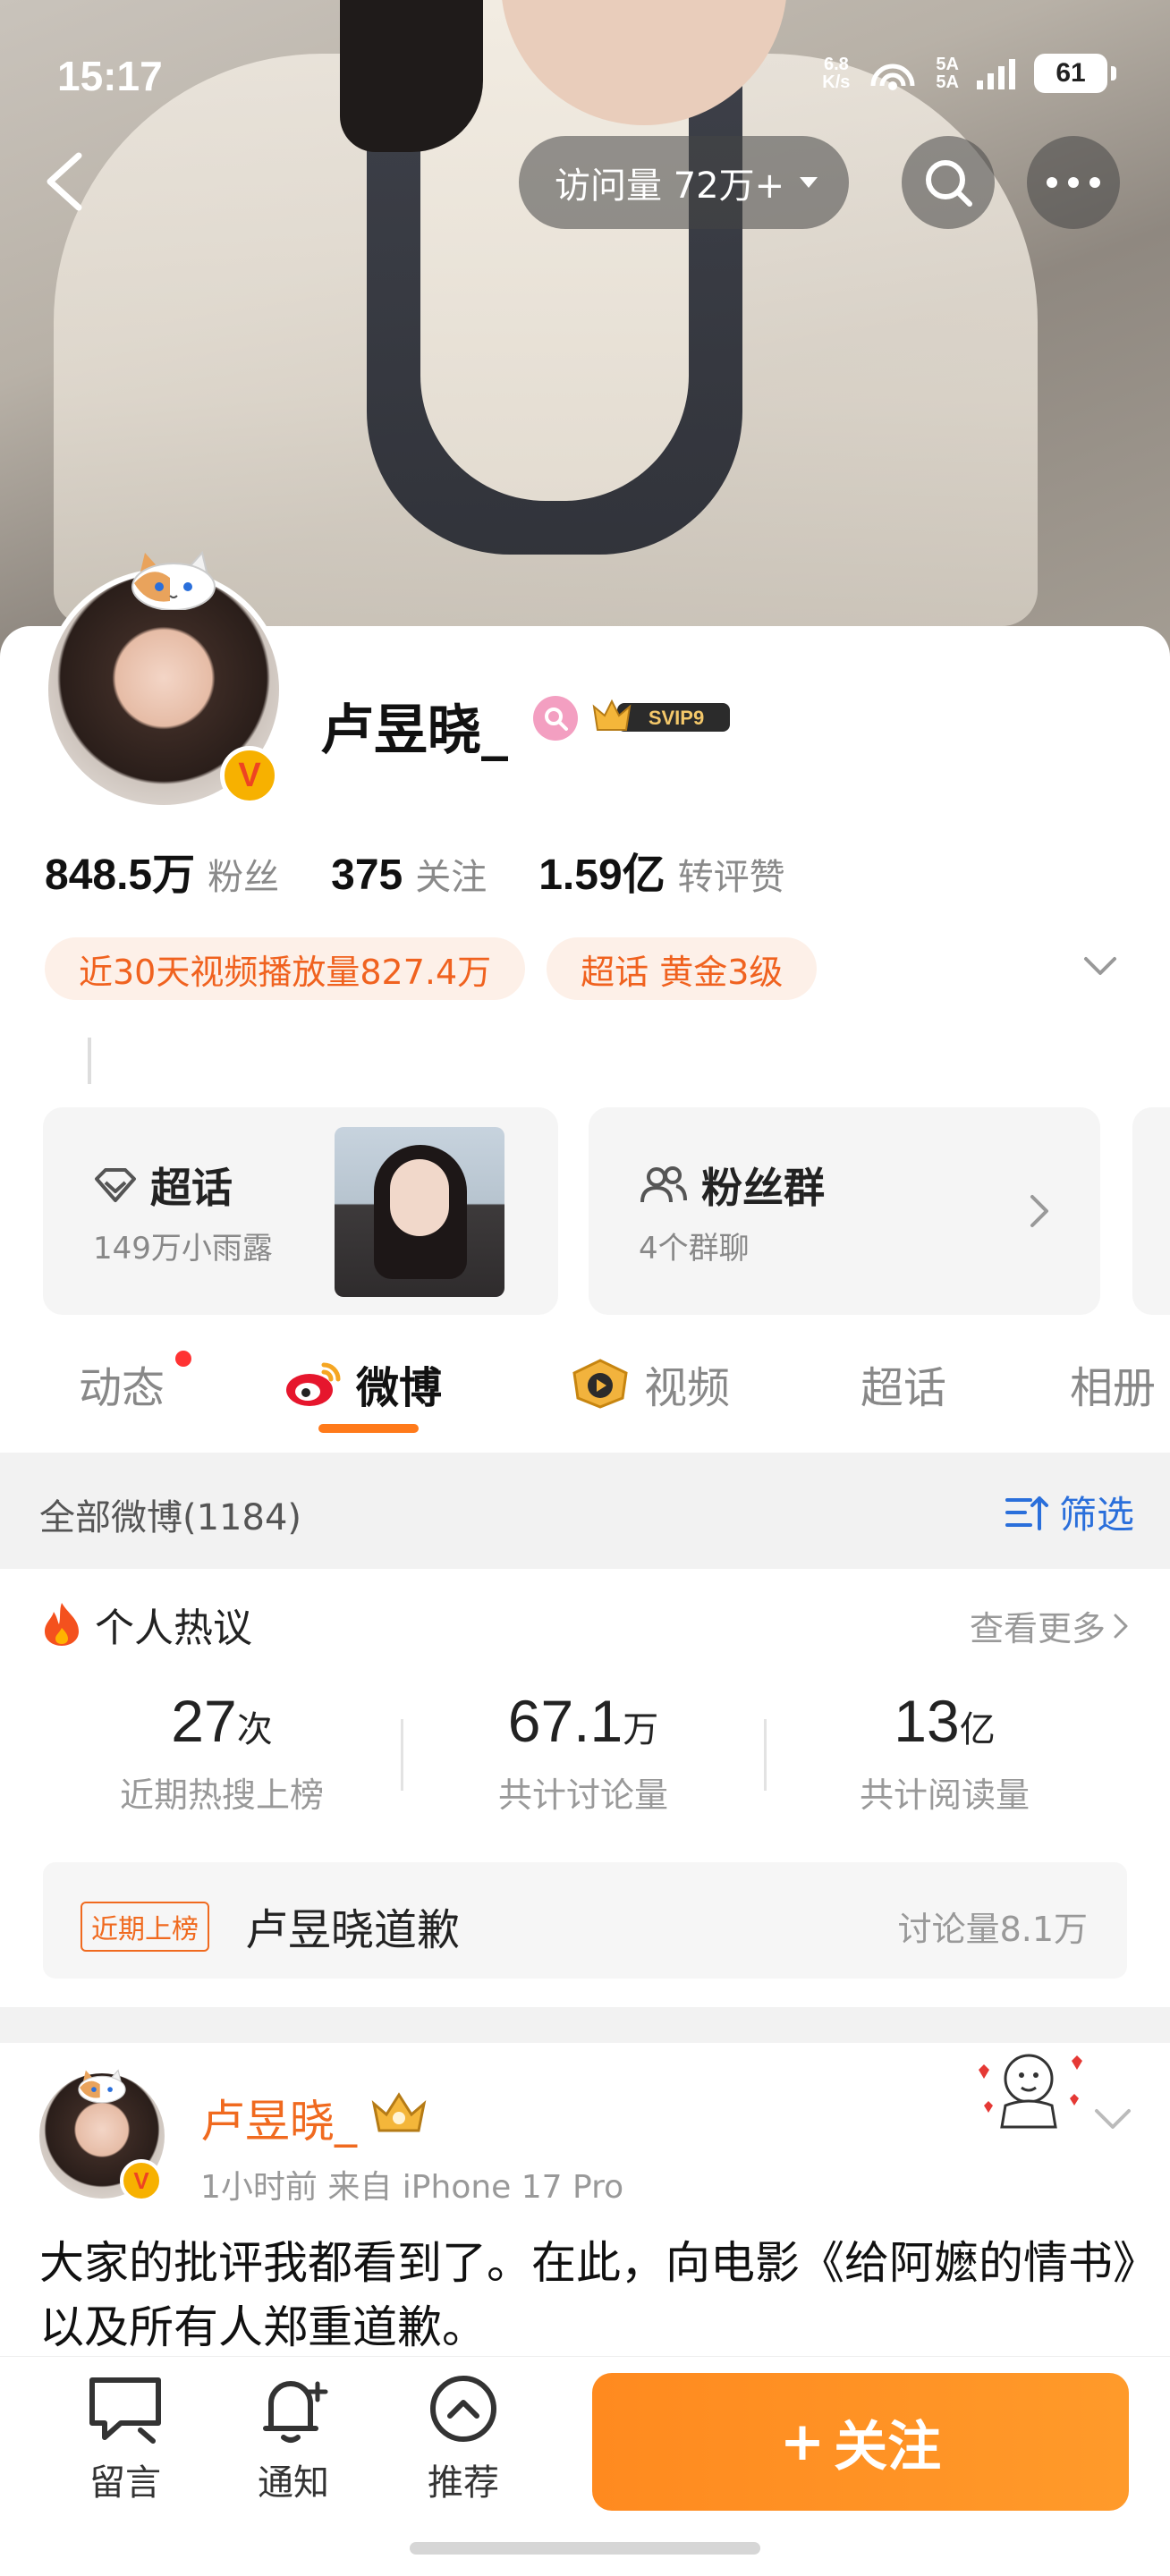 Image resolution: width=1170 pixels, height=2576 pixels. What do you see at coordinates (463, 2409) in the screenshot?
I see `chevron-up-circle-icon` at bounding box center [463, 2409].